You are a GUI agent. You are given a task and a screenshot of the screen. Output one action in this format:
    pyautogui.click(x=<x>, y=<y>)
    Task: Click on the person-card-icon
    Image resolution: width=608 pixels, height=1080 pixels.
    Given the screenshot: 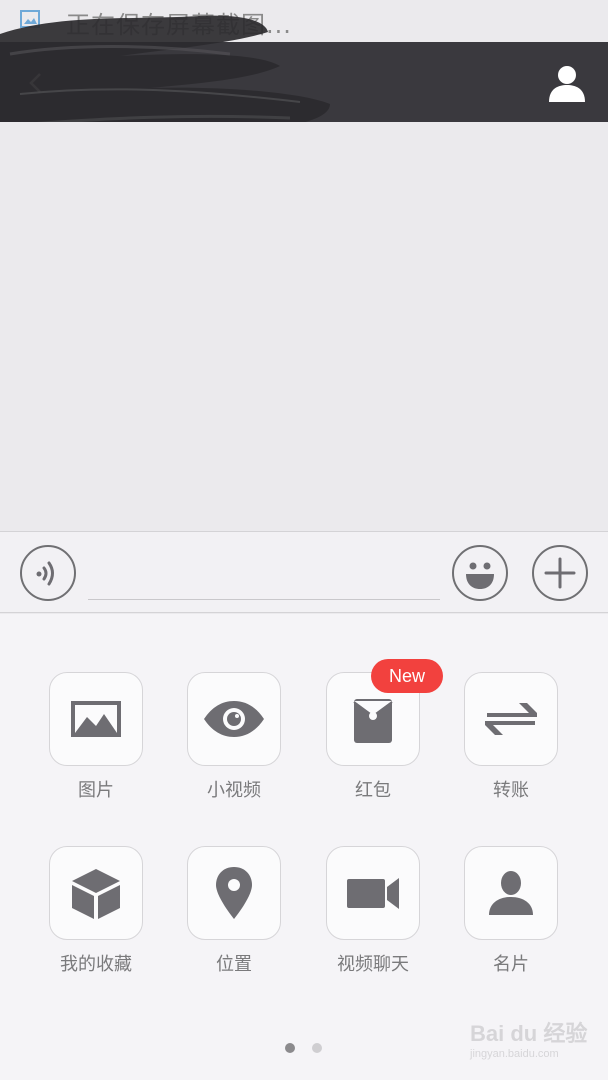 What is the action you would take?
    pyautogui.click(x=511, y=893)
    